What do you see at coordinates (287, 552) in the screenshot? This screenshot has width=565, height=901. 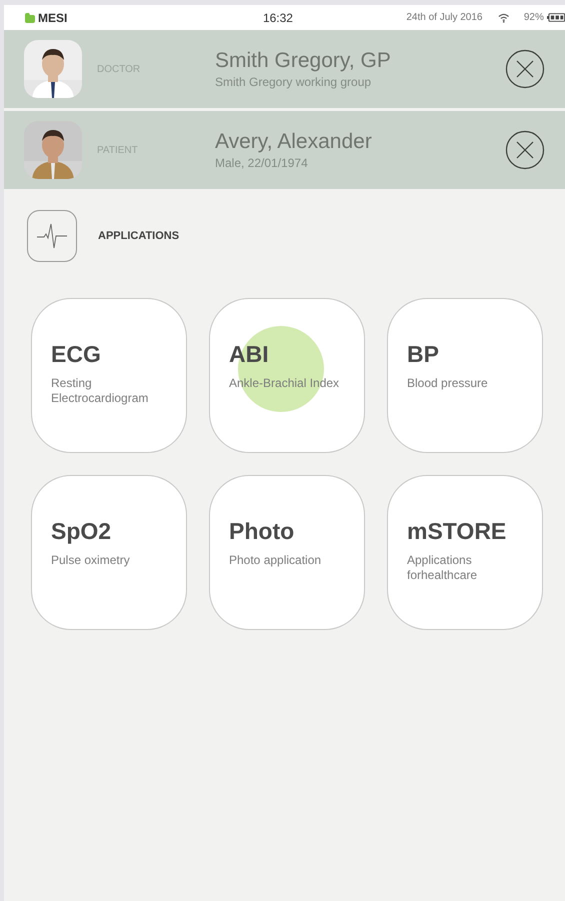 I see `app-tile: Photo Photo application` at bounding box center [287, 552].